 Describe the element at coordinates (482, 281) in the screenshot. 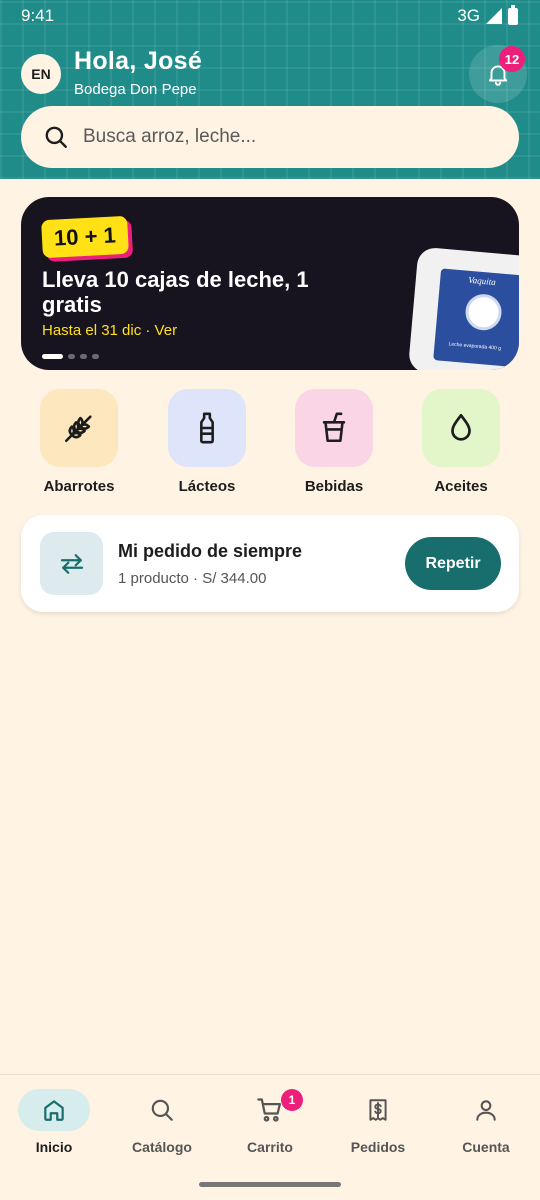

I see `product-brand: Vaquita` at that location.